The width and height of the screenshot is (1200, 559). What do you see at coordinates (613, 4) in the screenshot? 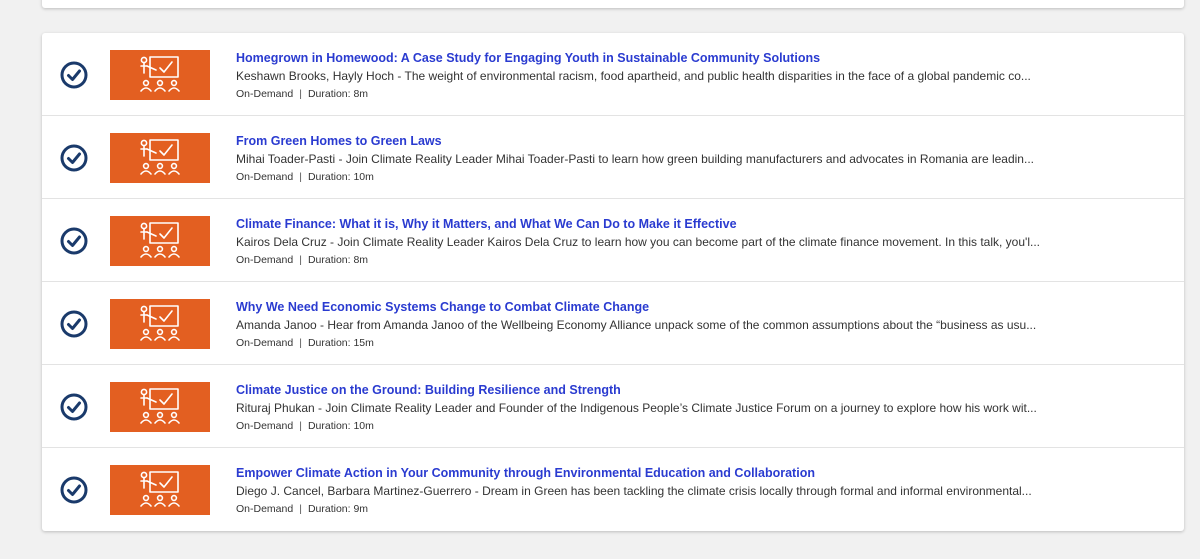
I see `previous-card` at bounding box center [613, 4].